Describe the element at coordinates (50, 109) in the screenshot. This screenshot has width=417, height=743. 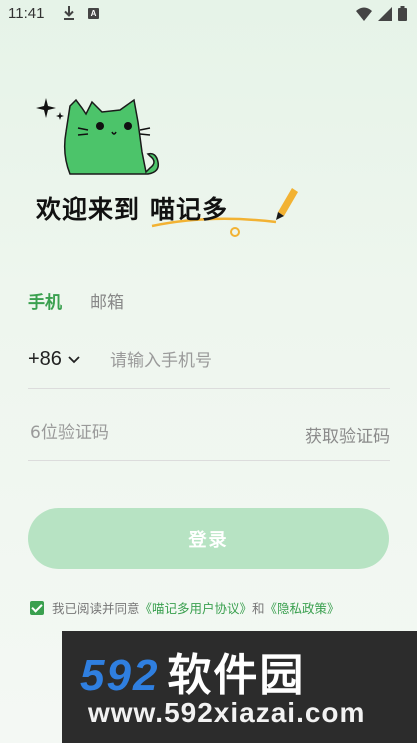
I see `sparkle-icon` at that location.